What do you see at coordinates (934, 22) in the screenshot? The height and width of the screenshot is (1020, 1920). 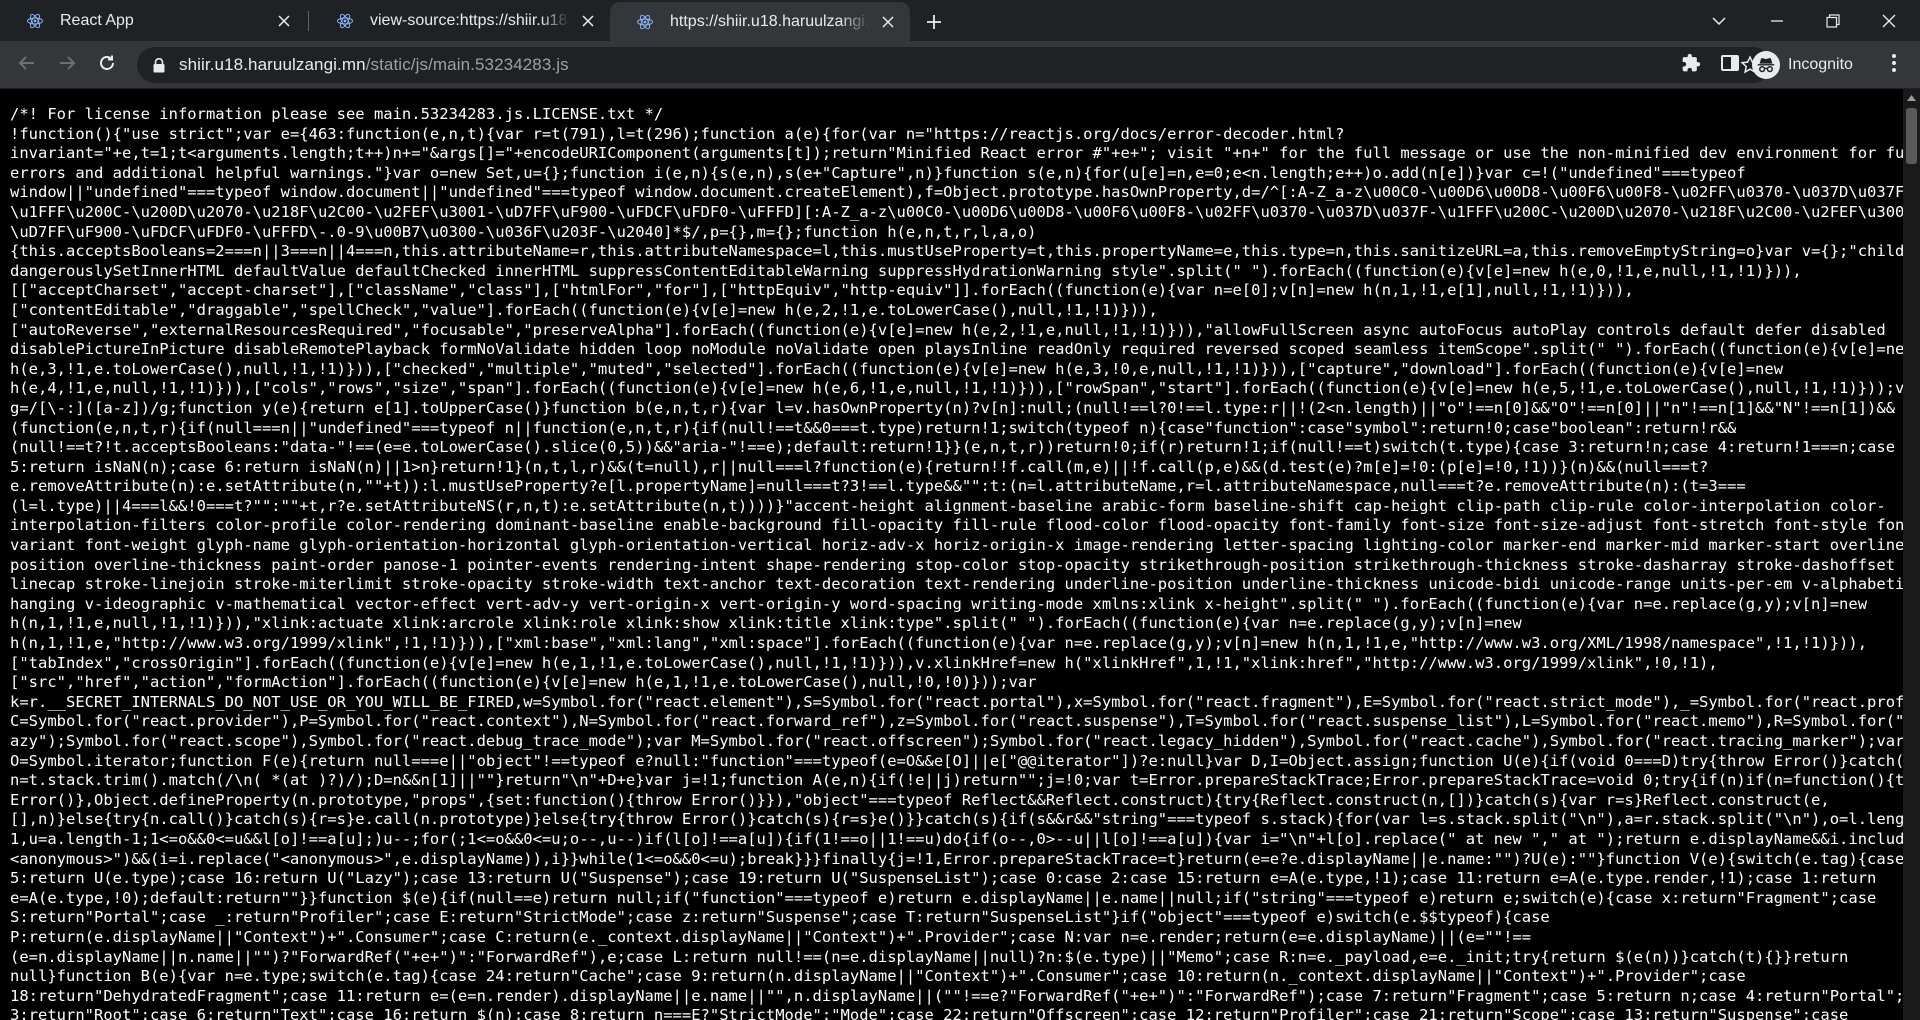 I see `new-tab-button` at bounding box center [934, 22].